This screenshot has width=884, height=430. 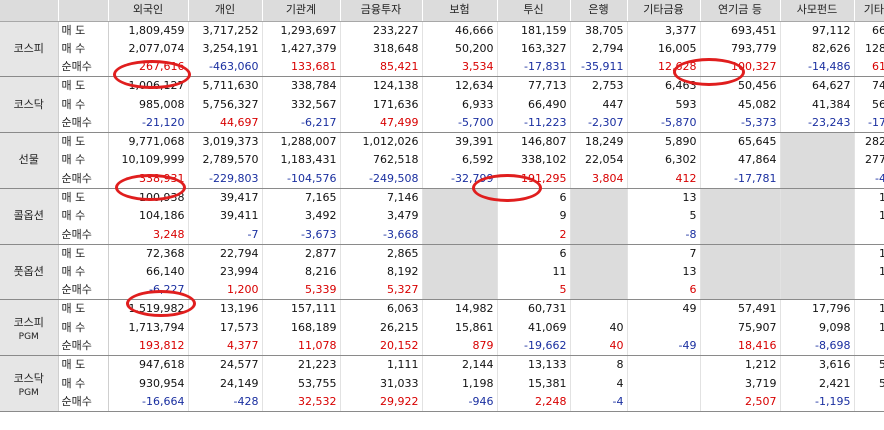 I want to click on table-cell: 985,008, so click(x=148, y=104).